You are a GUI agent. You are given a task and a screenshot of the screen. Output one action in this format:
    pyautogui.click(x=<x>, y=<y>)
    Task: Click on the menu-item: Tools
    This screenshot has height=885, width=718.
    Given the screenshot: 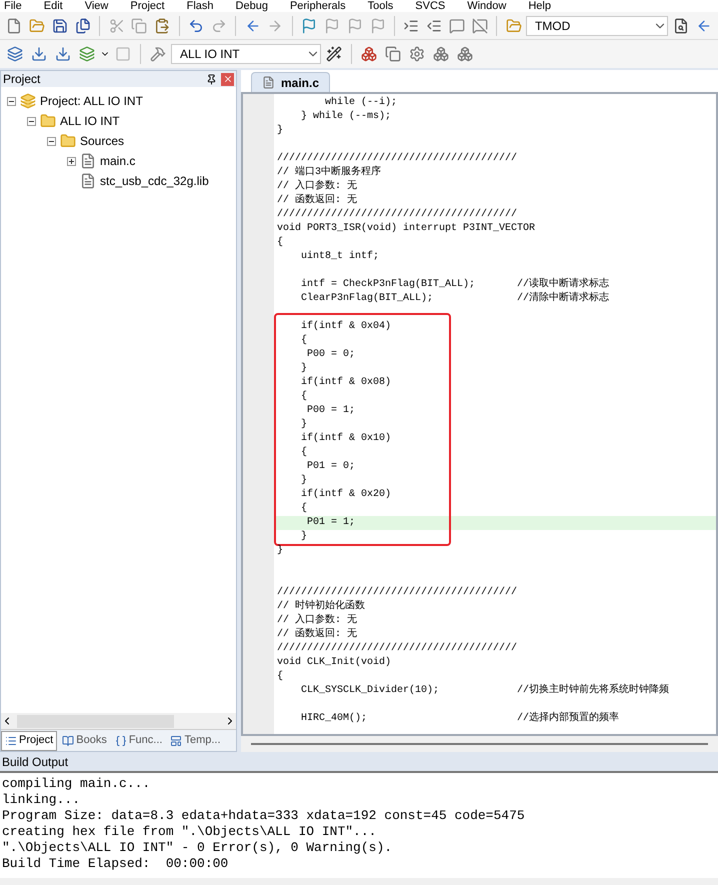 What is the action you would take?
    pyautogui.click(x=381, y=6)
    